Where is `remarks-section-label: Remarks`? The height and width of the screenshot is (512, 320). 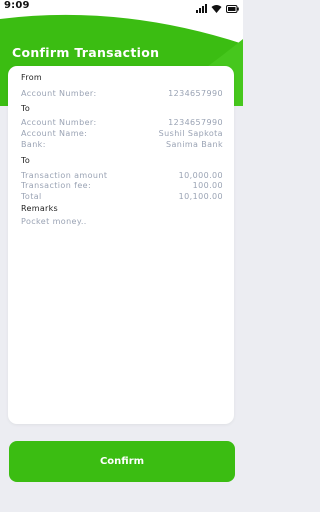 remarks-section-label: Remarks is located at coordinates (40, 208).